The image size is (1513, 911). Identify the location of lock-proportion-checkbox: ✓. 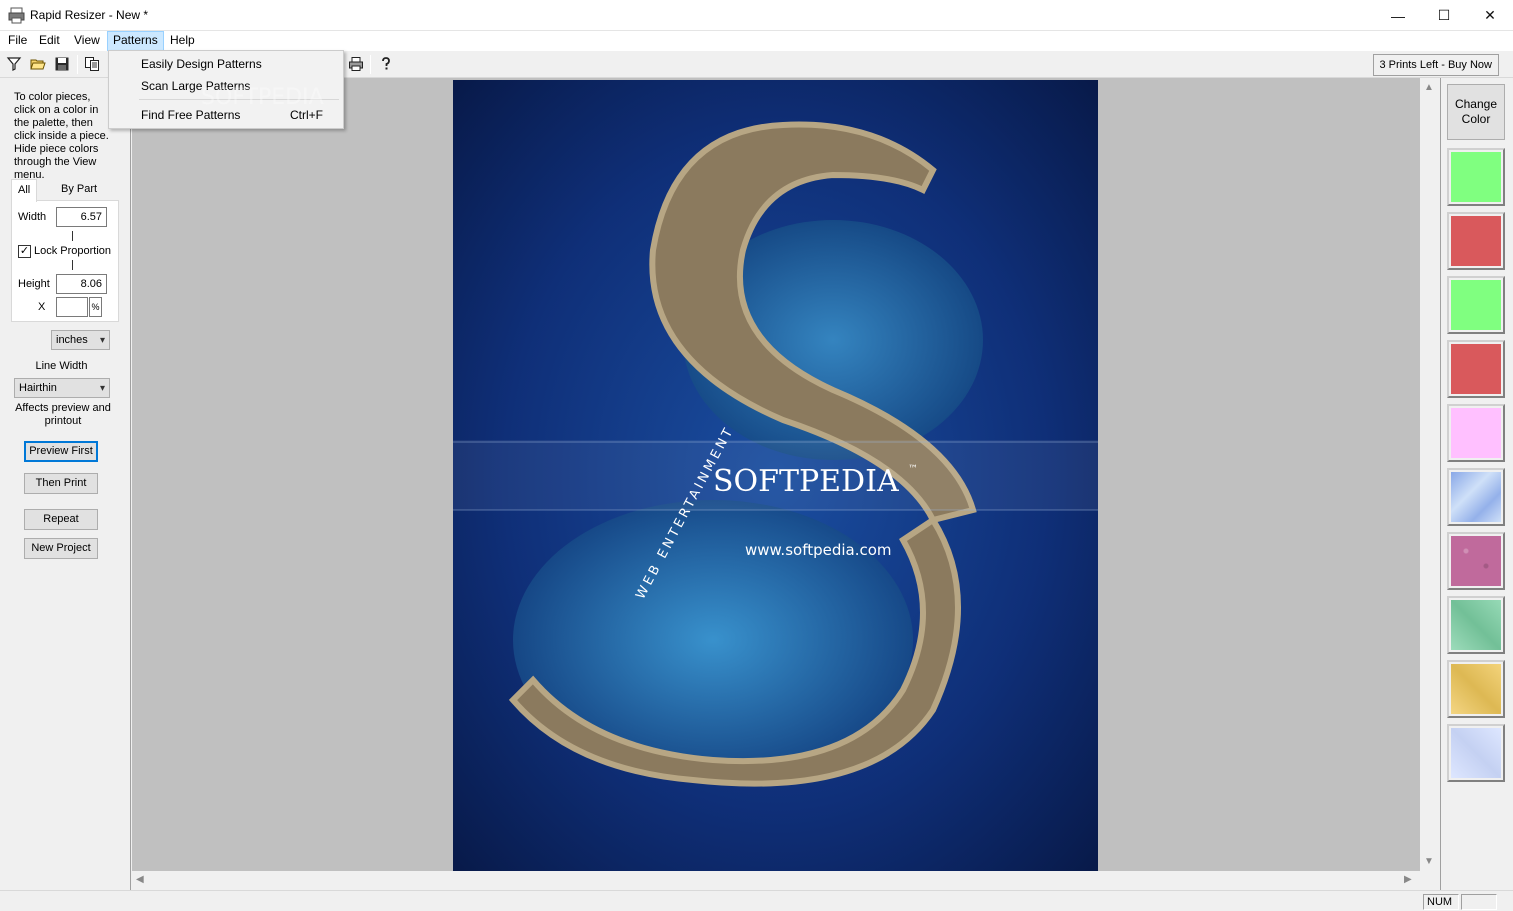
(24, 251).